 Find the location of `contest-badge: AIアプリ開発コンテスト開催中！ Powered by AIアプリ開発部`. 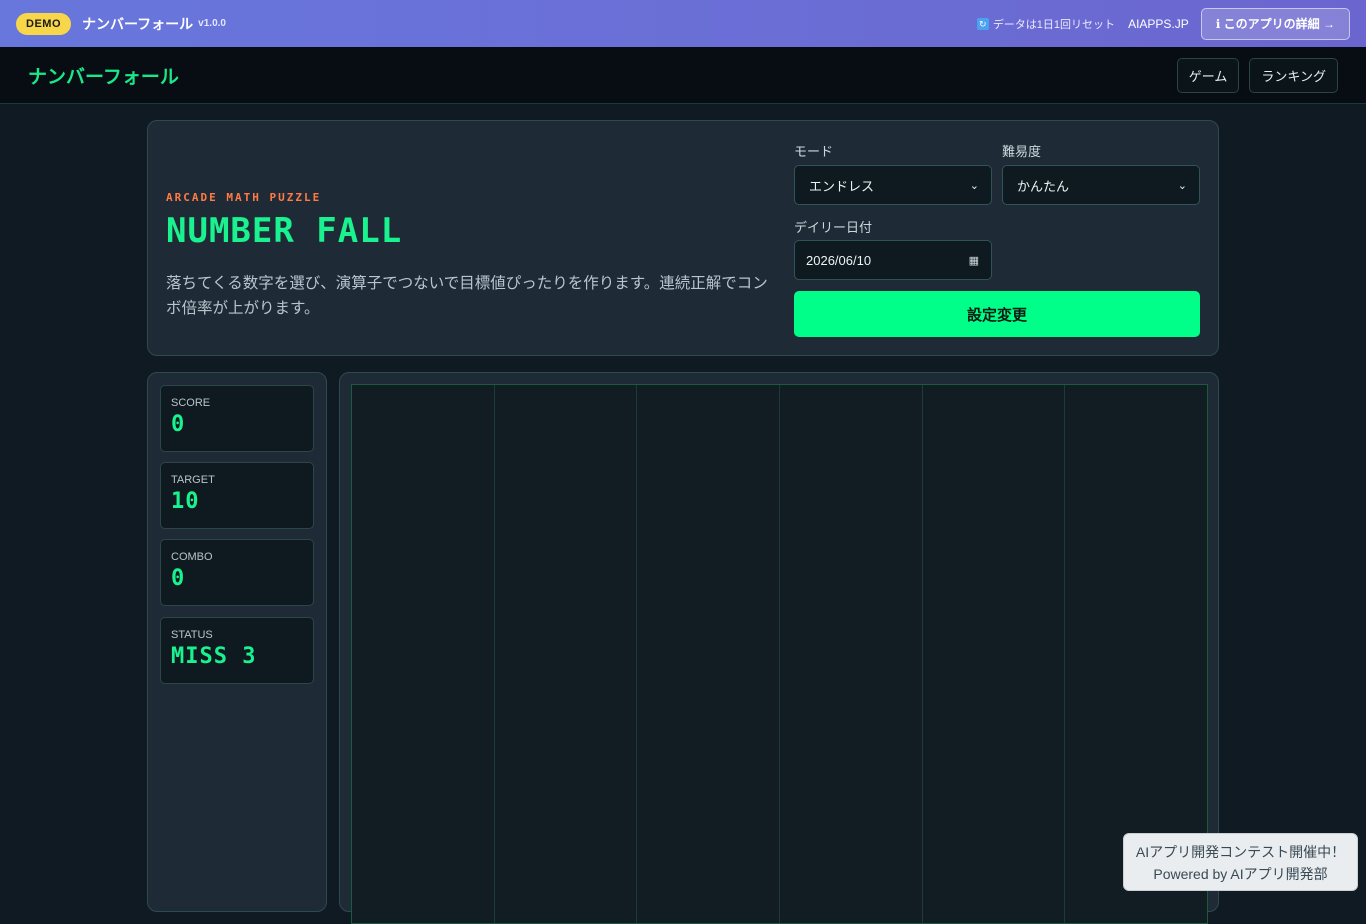

contest-badge: AIアプリ開発コンテスト開催中！ Powered by AIアプリ開発部 is located at coordinates (1240, 862).